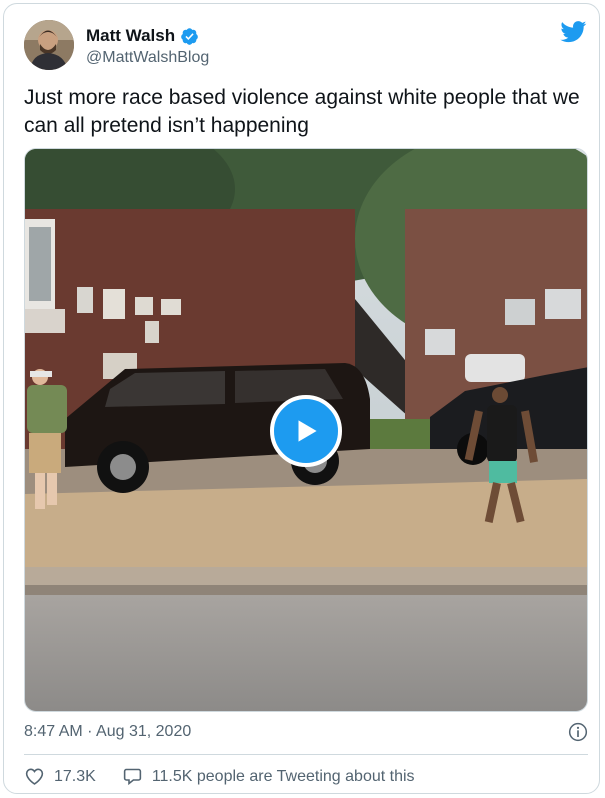  I want to click on twitter-bird-icon, so click(573, 32).